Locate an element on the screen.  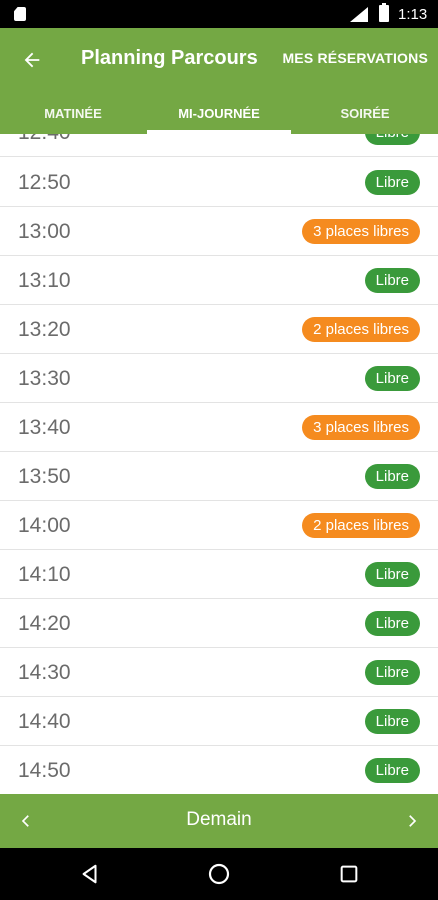
time-slot-row: 13:00 3 places libres is located at coordinates (219, 231).